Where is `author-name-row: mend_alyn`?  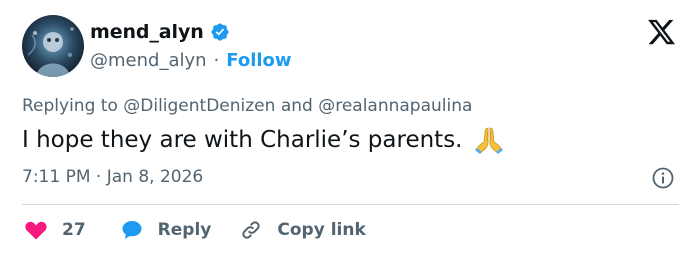
author-name-row: mend_alyn is located at coordinates (160, 32).